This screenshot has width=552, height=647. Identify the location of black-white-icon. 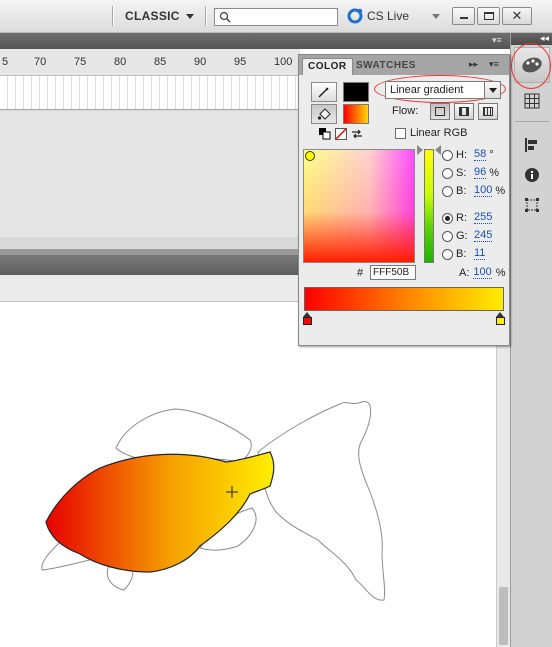
(325, 134).